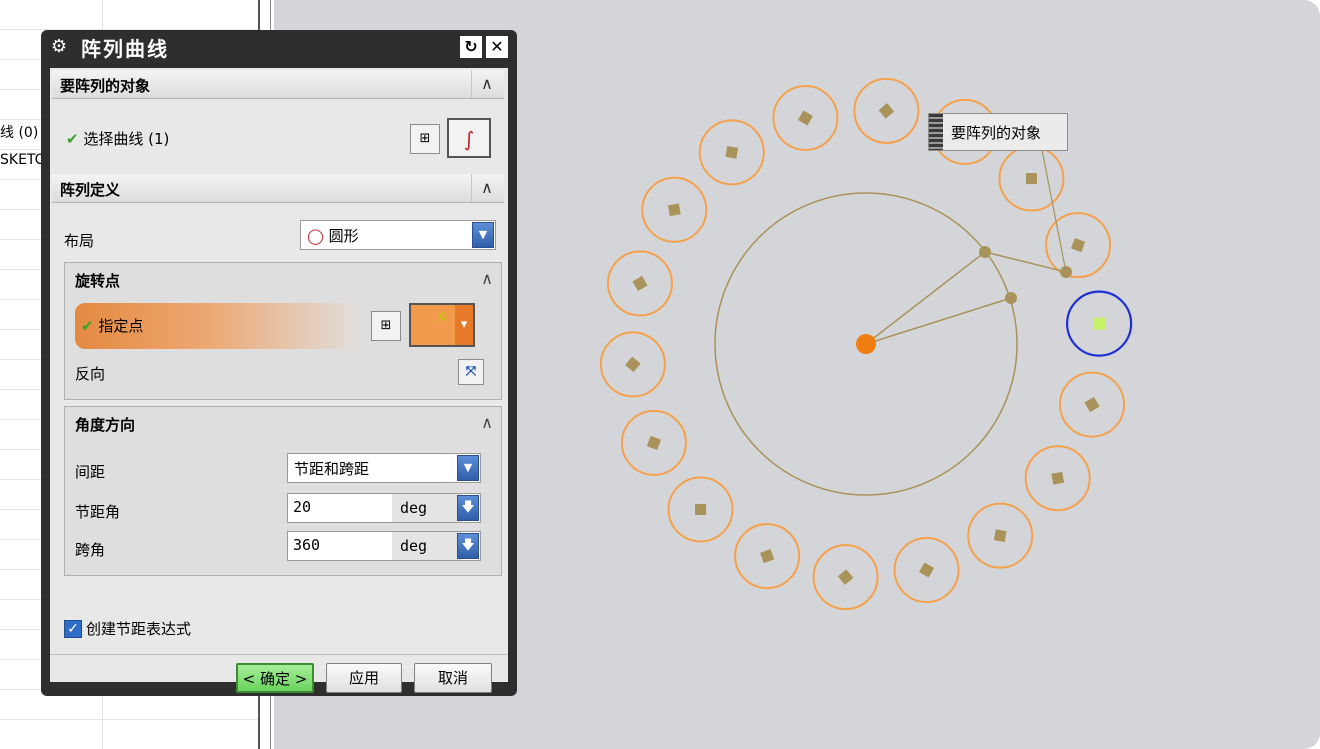  What do you see at coordinates (59, 47) in the screenshot?
I see `gear-icon: ⚙` at bounding box center [59, 47].